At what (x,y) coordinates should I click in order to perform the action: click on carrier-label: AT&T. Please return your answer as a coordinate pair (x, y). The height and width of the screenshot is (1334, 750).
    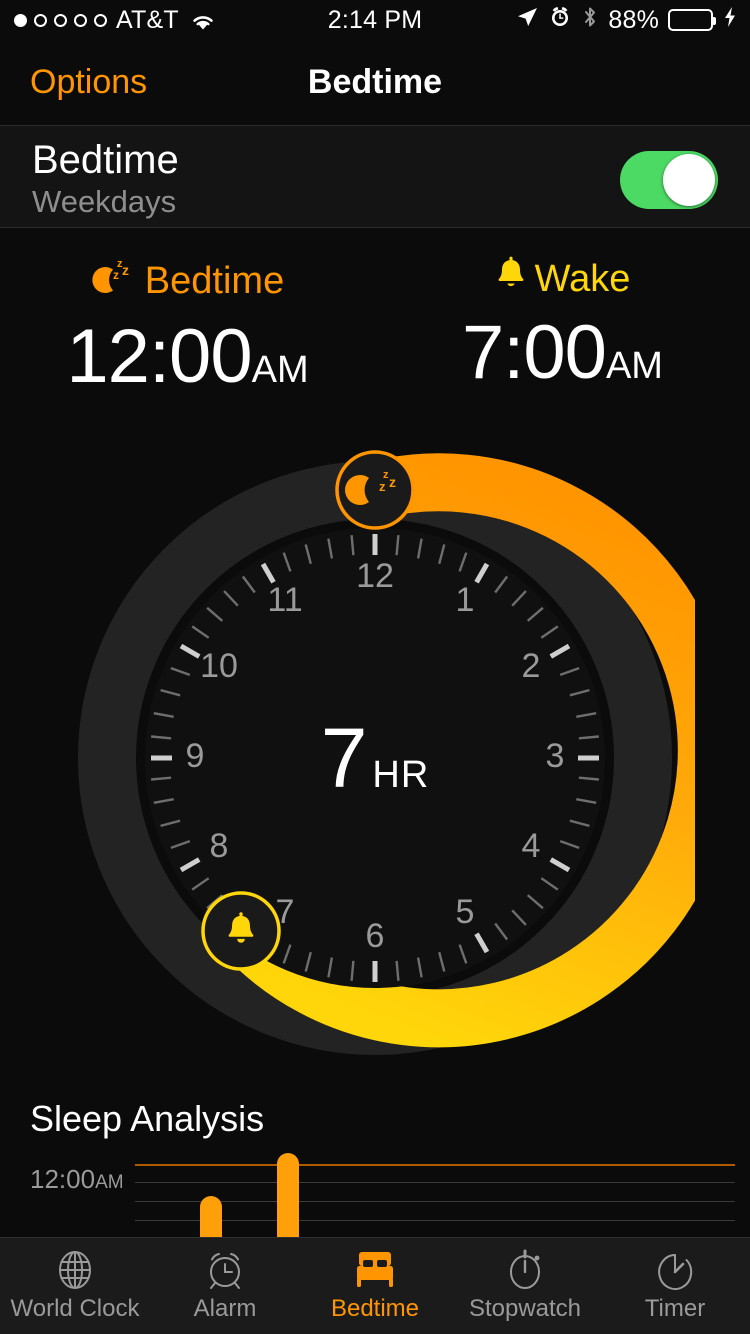
    Looking at the image, I should click on (147, 19).